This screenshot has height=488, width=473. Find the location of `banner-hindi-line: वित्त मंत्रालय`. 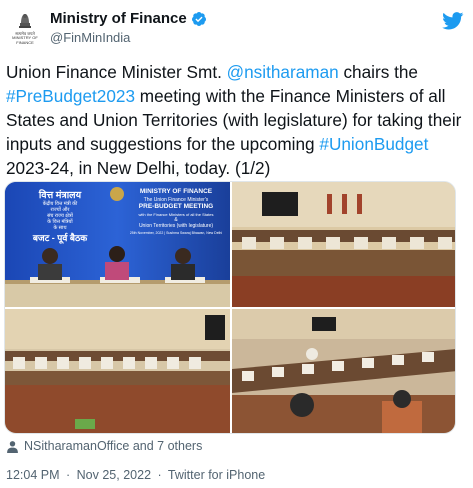

banner-hindi-line: वित्त मंत्रालय is located at coordinates (60, 195).